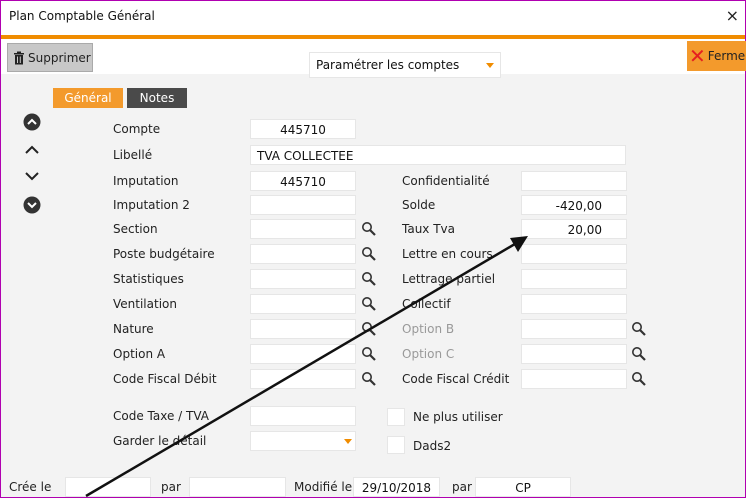 Image resolution: width=746 pixels, height=498 pixels. I want to click on title-bar: Plan Comptable Général ×, so click(373, 18).